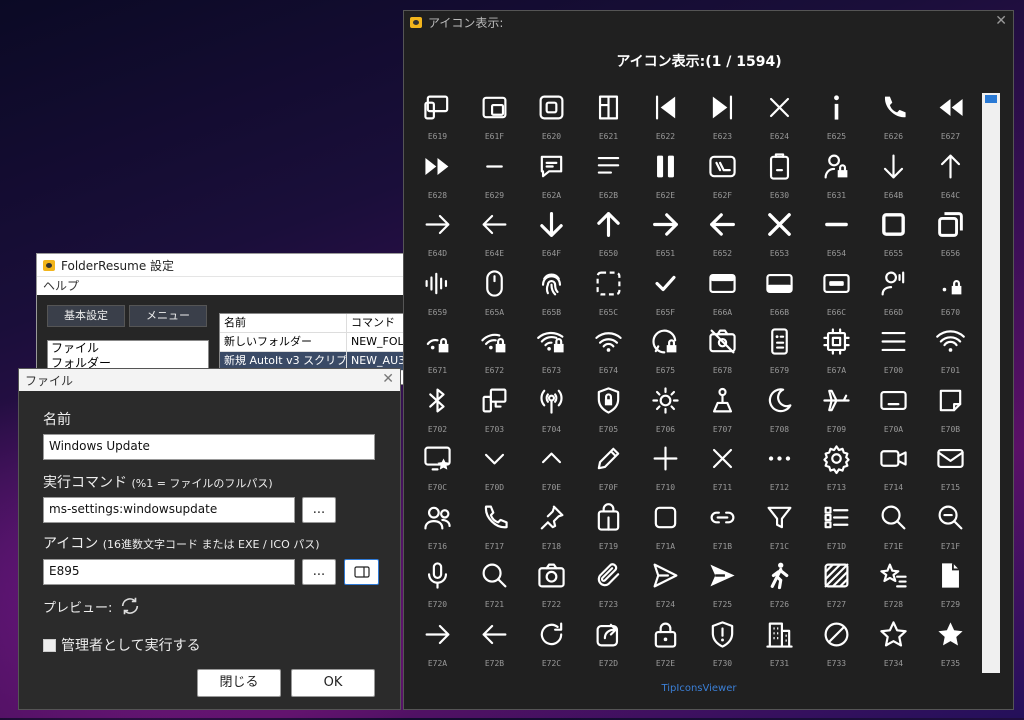 This screenshot has width=1024, height=720. Describe the element at coordinates (722, 469) in the screenshot. I see `icon-cell: E711` at that location.